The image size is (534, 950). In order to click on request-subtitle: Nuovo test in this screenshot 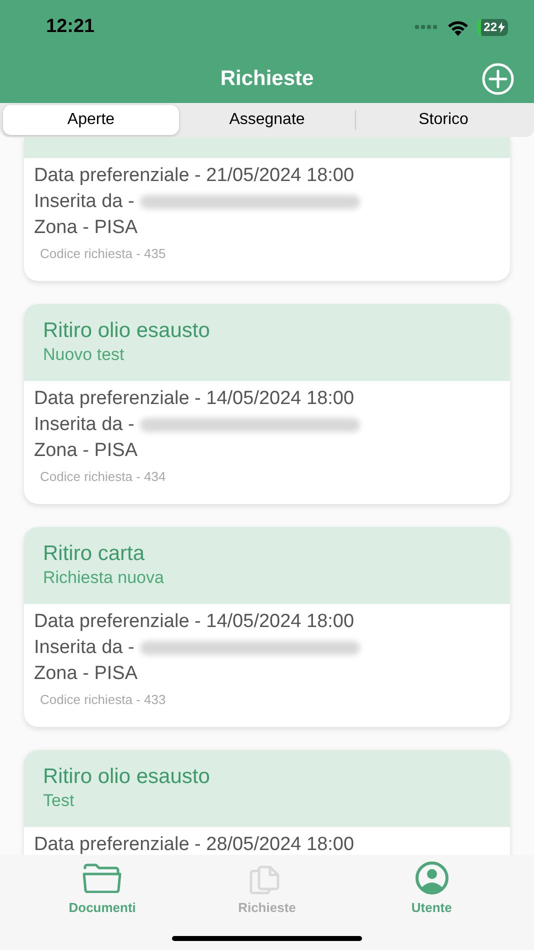, I will do `click(84, 355)`.